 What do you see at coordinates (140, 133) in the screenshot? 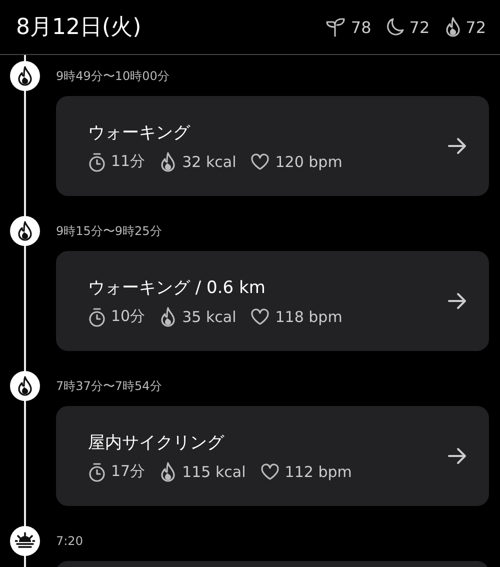
I see `activity-title: ウォーキング` at bounding box center [140, 133].